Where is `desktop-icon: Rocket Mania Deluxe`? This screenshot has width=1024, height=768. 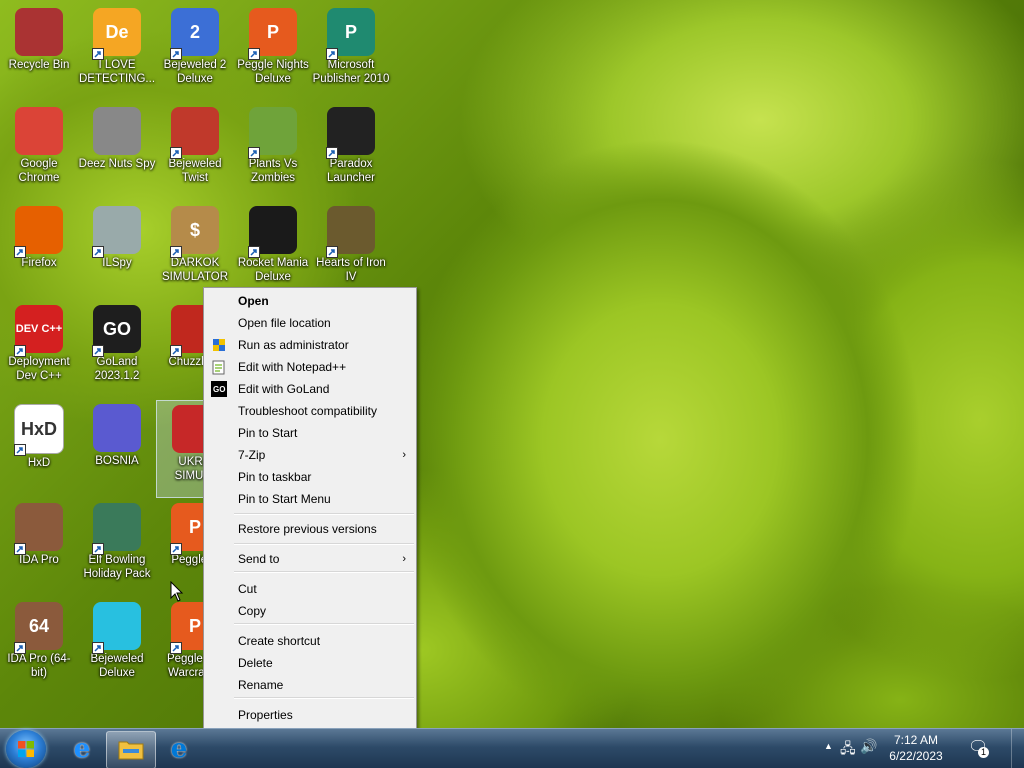 desktop-icon: Rocket Mania Deluxe is located at coordinates (273, 250).